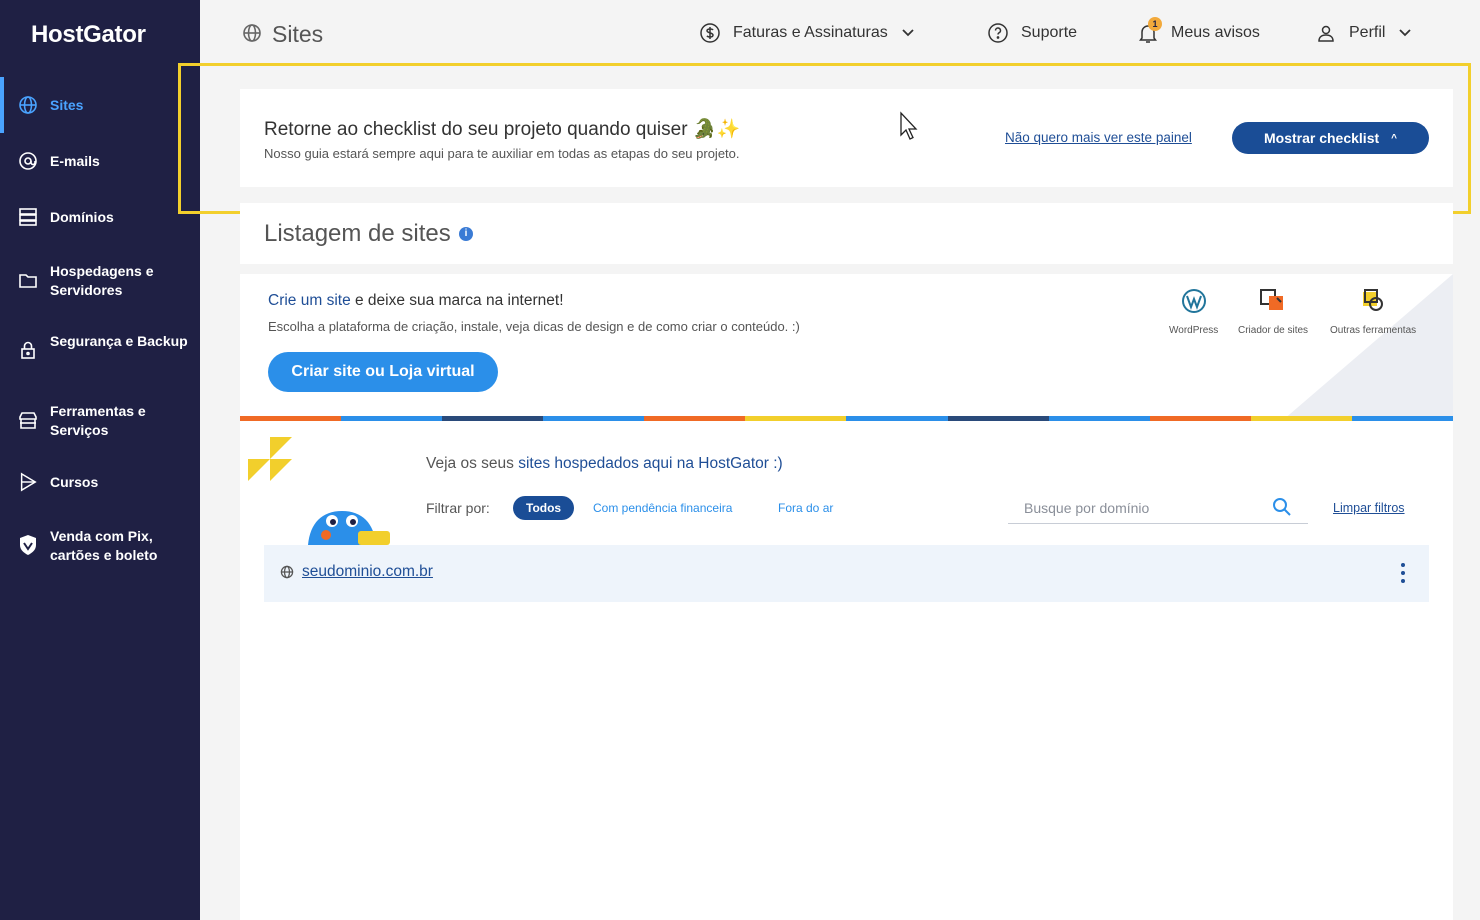 This screenshot has height=920, width=1480. Describe the element at coordinates (710, 33) in the screenshot. I see `dollar-icon` at that location.